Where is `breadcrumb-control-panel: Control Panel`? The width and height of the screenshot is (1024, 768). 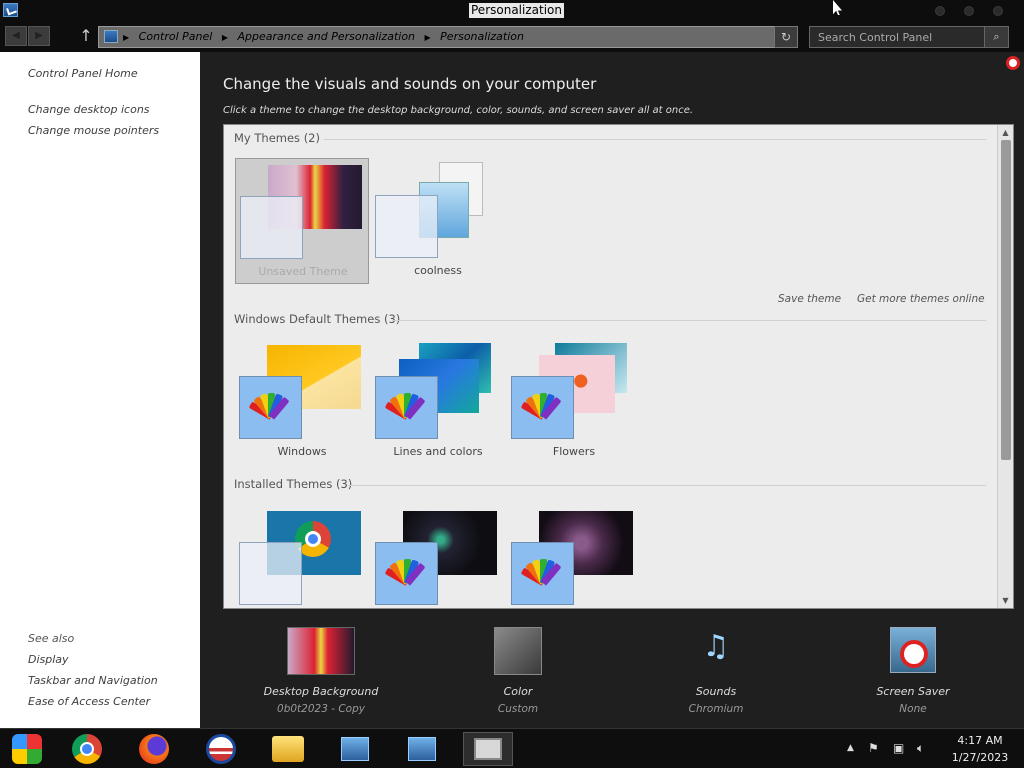
breadcrumb-control-panel: Control Panel is located at coordinates (176, 36).